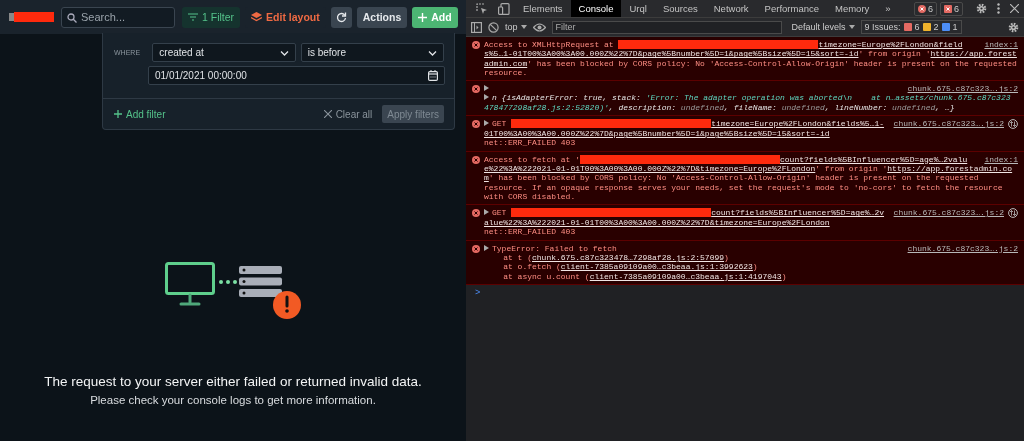 This screenshot has height=441, width=1024. Describe the element at coordinates (517, 258) in the screenshot. I see `console-text: at t (` at that location.